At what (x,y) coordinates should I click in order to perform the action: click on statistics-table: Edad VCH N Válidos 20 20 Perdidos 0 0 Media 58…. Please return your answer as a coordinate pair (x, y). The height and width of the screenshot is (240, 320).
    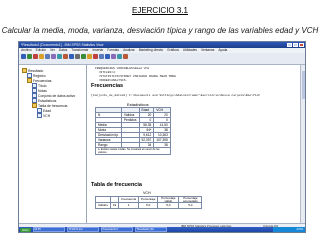
    Looking at the image, I should click on (133, 131).